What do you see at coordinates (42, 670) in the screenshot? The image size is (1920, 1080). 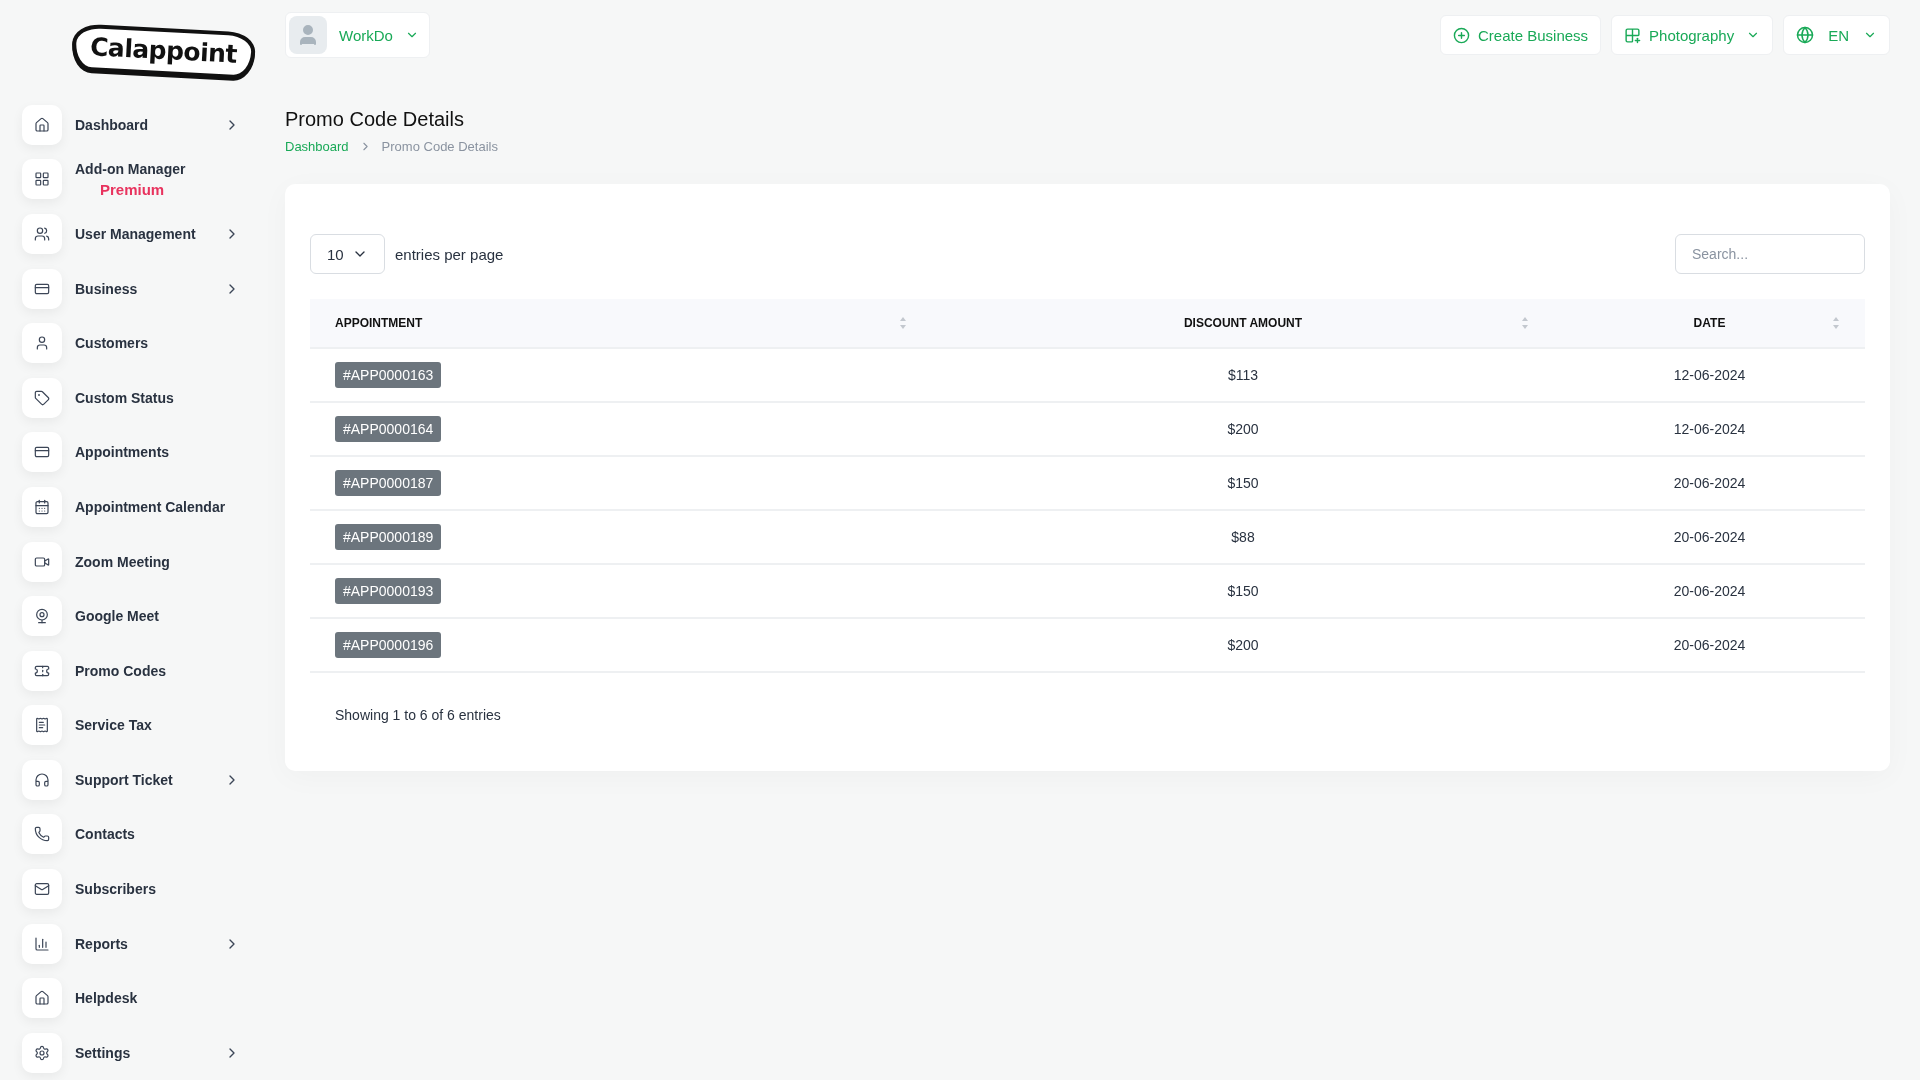 I see `ticket-icon` at bounding box center [42, 670].